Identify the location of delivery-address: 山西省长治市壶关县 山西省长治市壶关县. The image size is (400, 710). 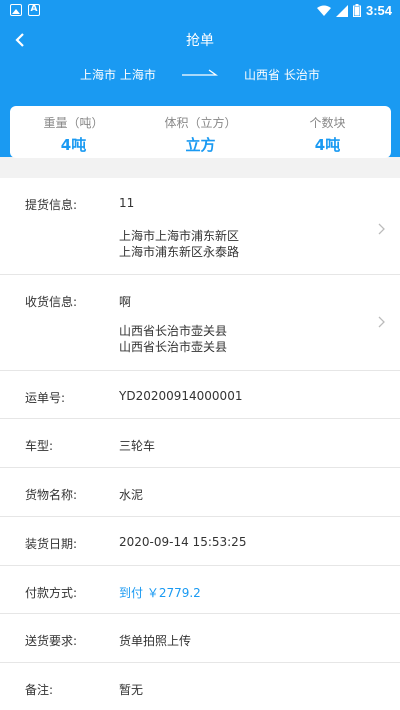
(173, 339).